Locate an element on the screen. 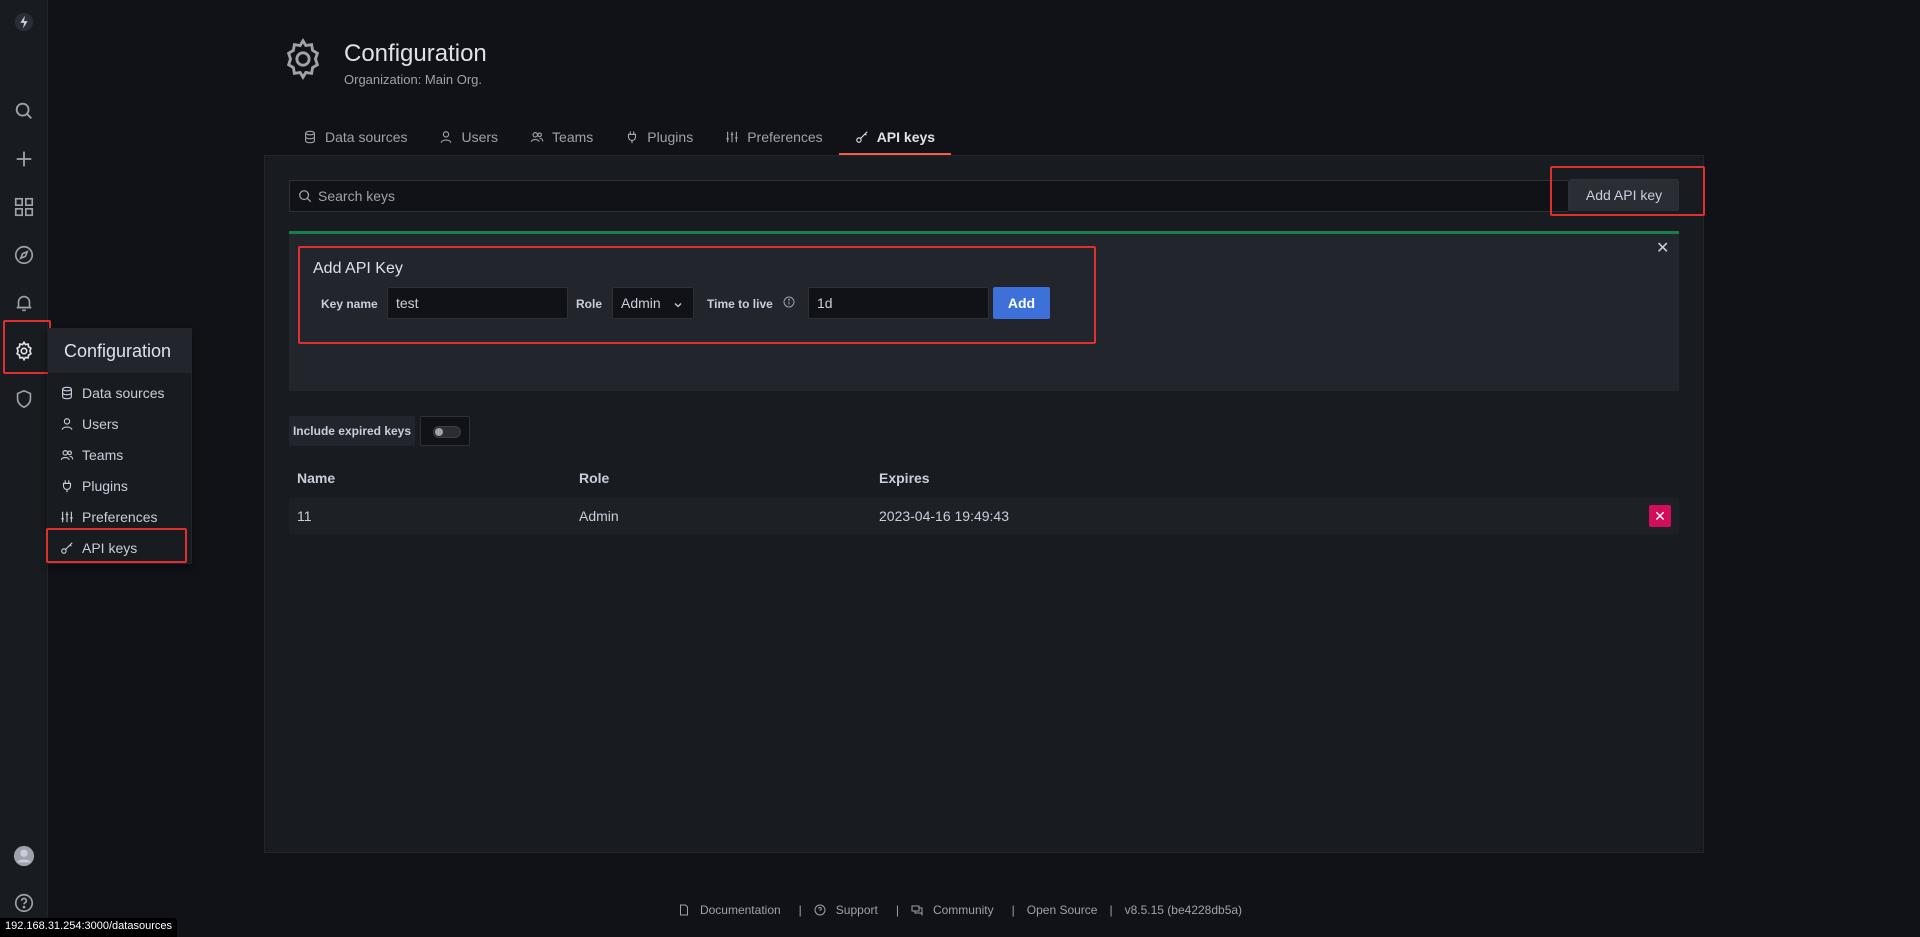 Image resolution: width=1920 pixels, height=937 pixels. footer-support-label: Support is located at coordinates (856, 910).